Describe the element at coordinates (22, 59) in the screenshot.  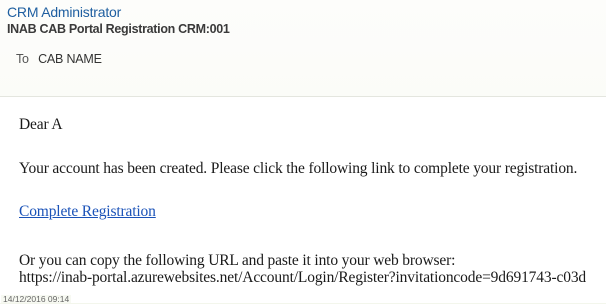
I see `to-label: To` at that location.